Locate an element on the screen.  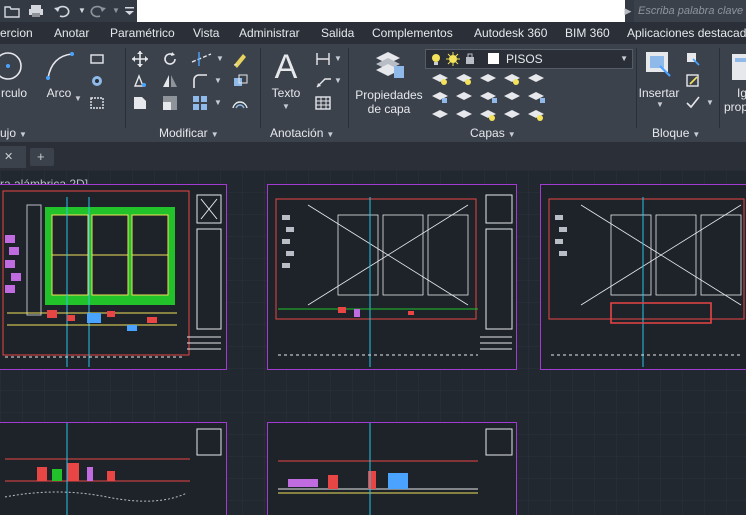
draw-panel-title: ujo ▼ is located at coordinates (13, 133).